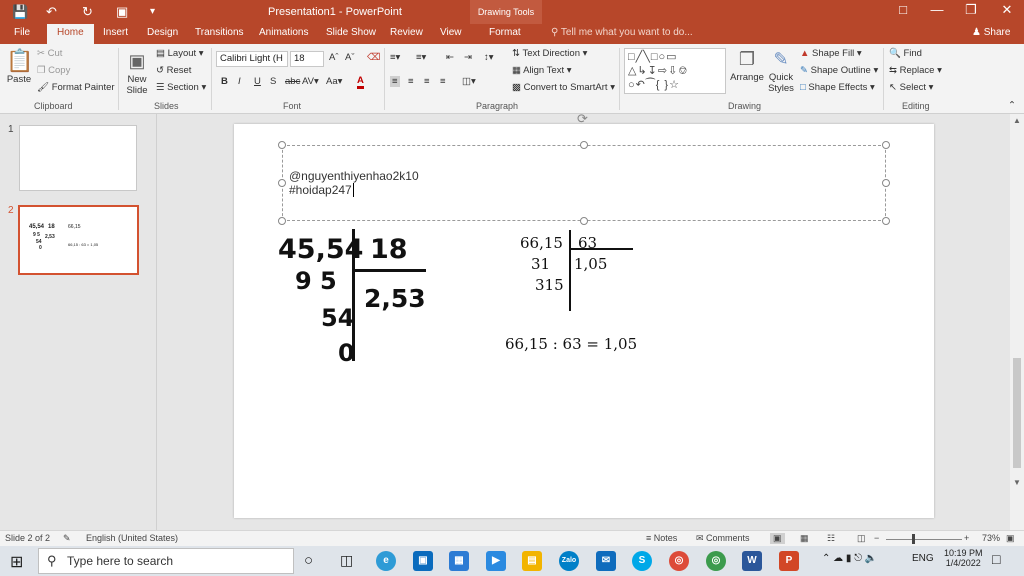 The image size is (1024, 576). Describe the element at coordinates (752, 561) in the screenshot. I see `word-icon: W` at that location.